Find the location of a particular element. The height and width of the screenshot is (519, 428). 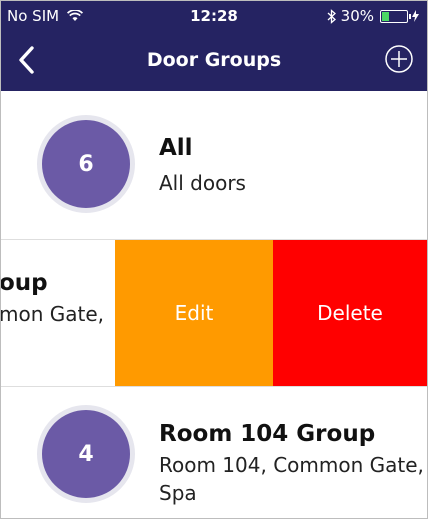

add-circle-icon is located at coordinates (399, 59).